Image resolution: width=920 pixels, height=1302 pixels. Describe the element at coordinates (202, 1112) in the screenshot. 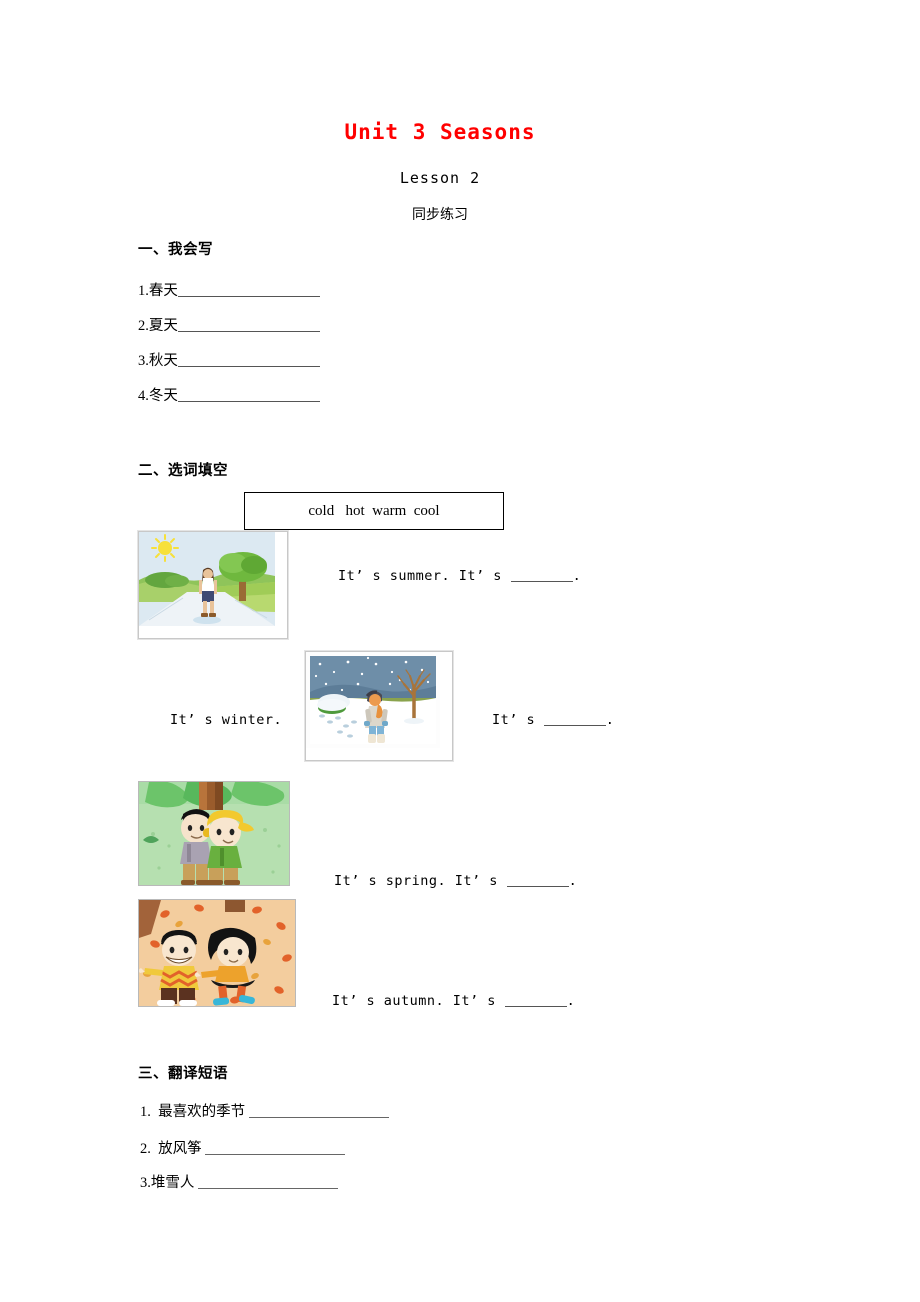

I see `translate-item-phrase: 最喜欢的季节` at that location.